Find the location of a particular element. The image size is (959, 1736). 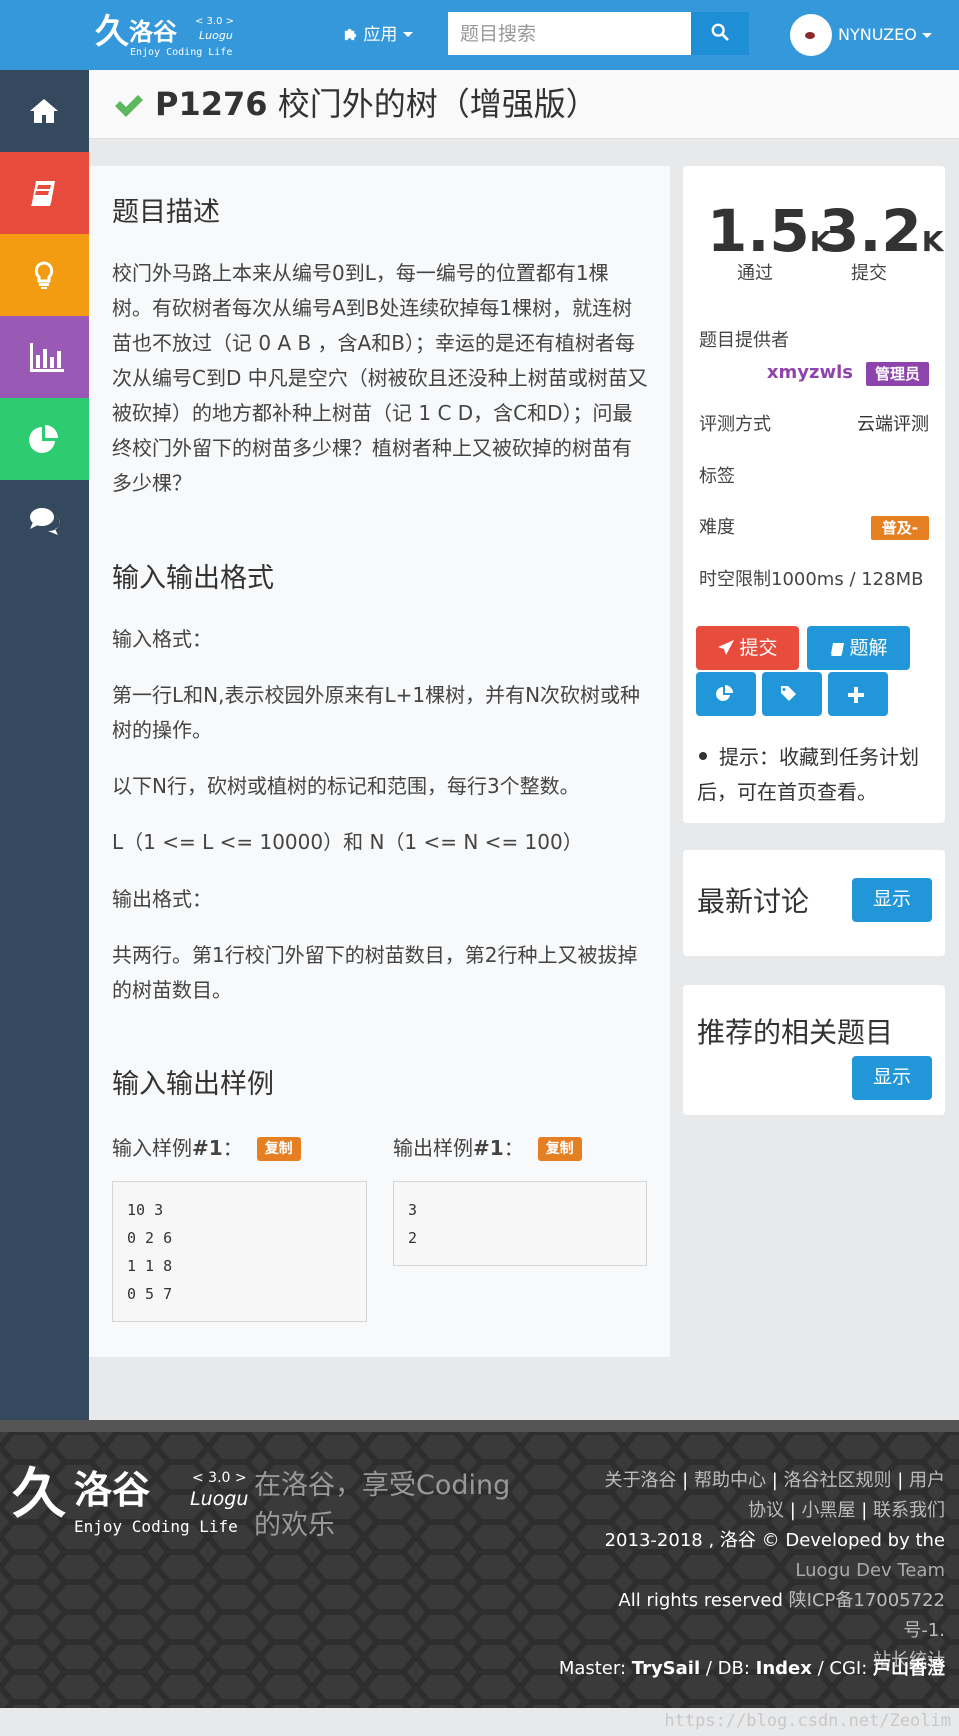

book-icon is located at coordinates (43, 193).